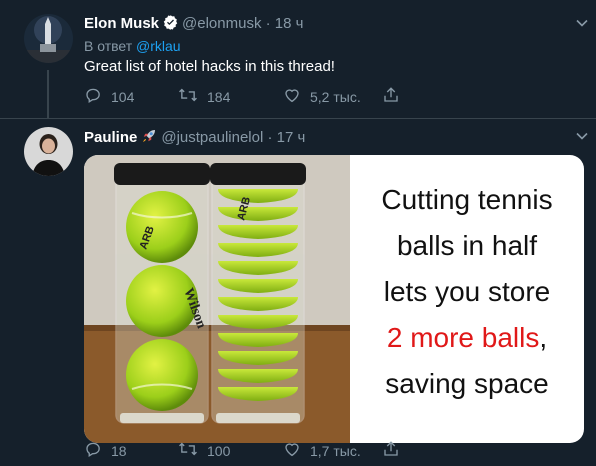 The width and height of the screenshot is (596, 466). I want to click on reply-button: 104, so click(109, 96).